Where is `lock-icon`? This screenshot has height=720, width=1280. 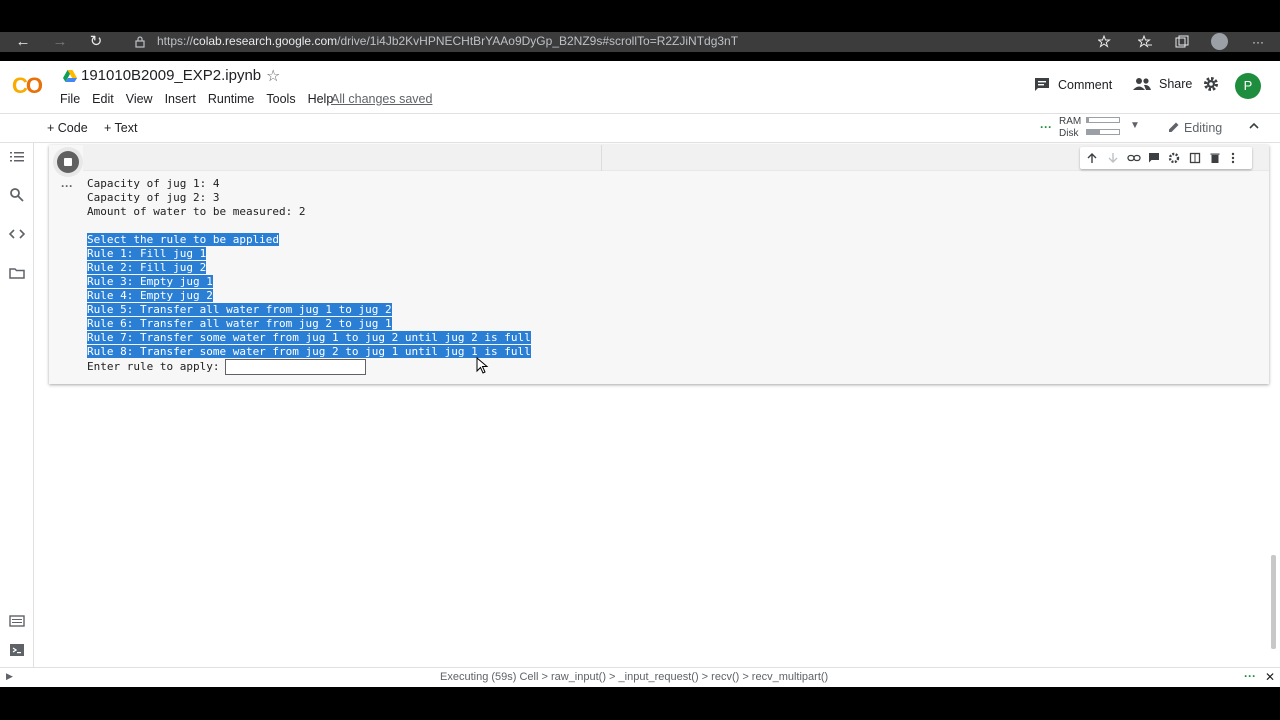
lock-icon is located at coordinates (140, 42).